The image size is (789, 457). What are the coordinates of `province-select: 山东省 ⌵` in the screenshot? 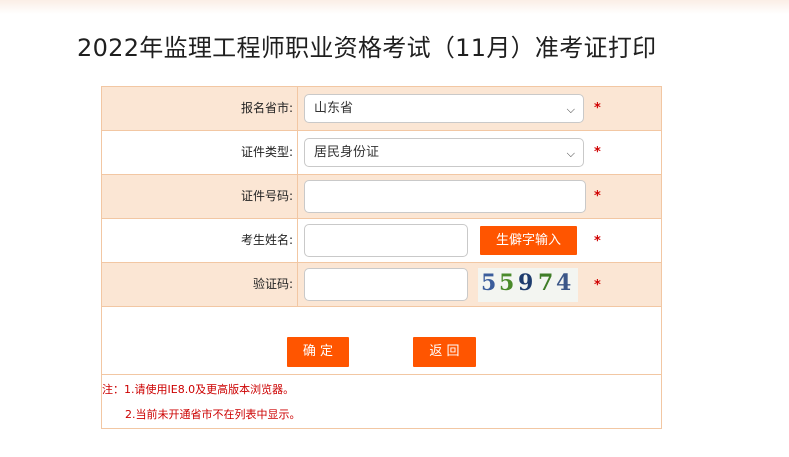 It's located at (444, 108).